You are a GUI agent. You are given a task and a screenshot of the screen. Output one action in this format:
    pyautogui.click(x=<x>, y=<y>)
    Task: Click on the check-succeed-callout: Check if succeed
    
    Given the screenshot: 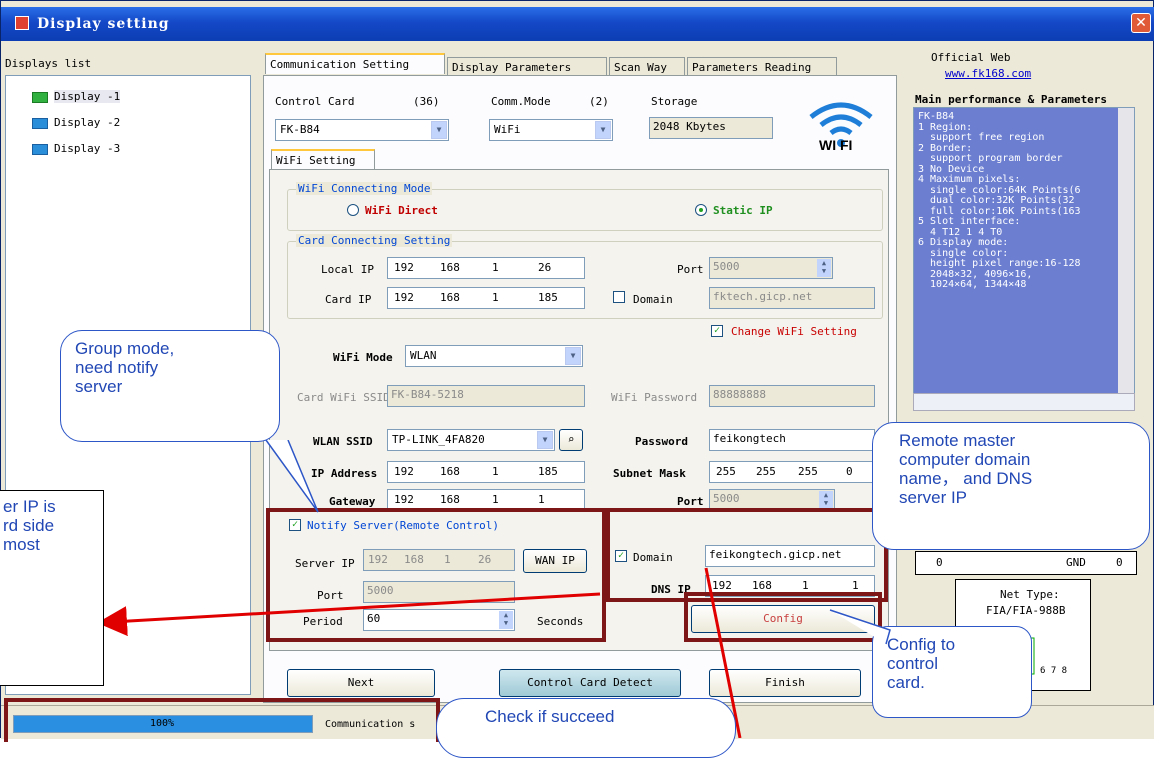 What is the action you would take?
    pyautogui.click(x=586, y=728)
    